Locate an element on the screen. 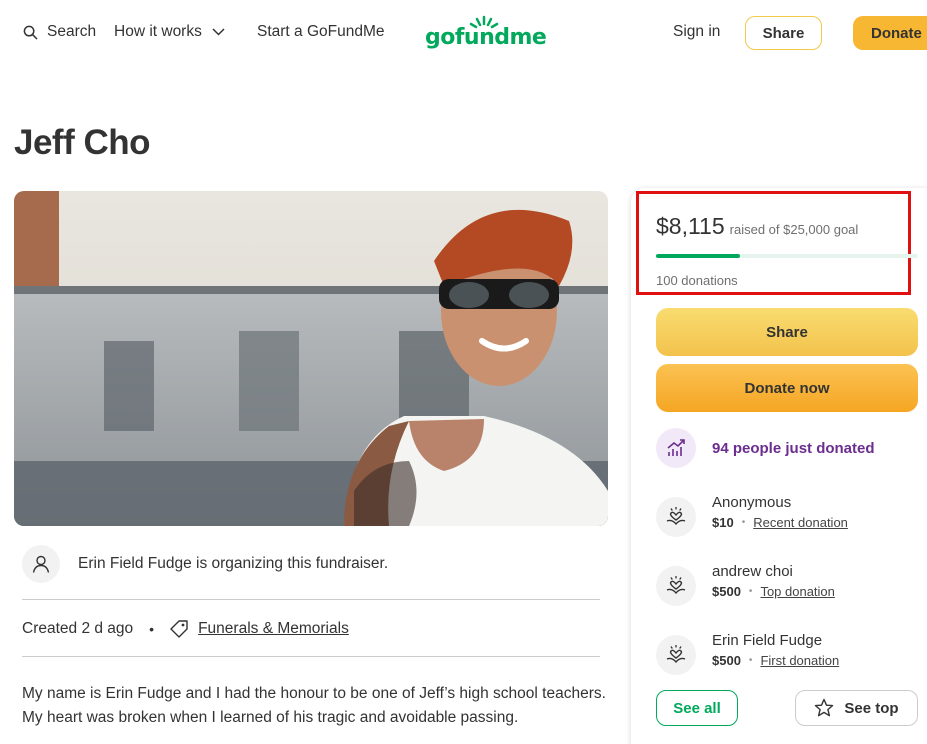 The height and width of the screenshot is (744, 927). header-share-label: Share is located at coordinates (783, 33).